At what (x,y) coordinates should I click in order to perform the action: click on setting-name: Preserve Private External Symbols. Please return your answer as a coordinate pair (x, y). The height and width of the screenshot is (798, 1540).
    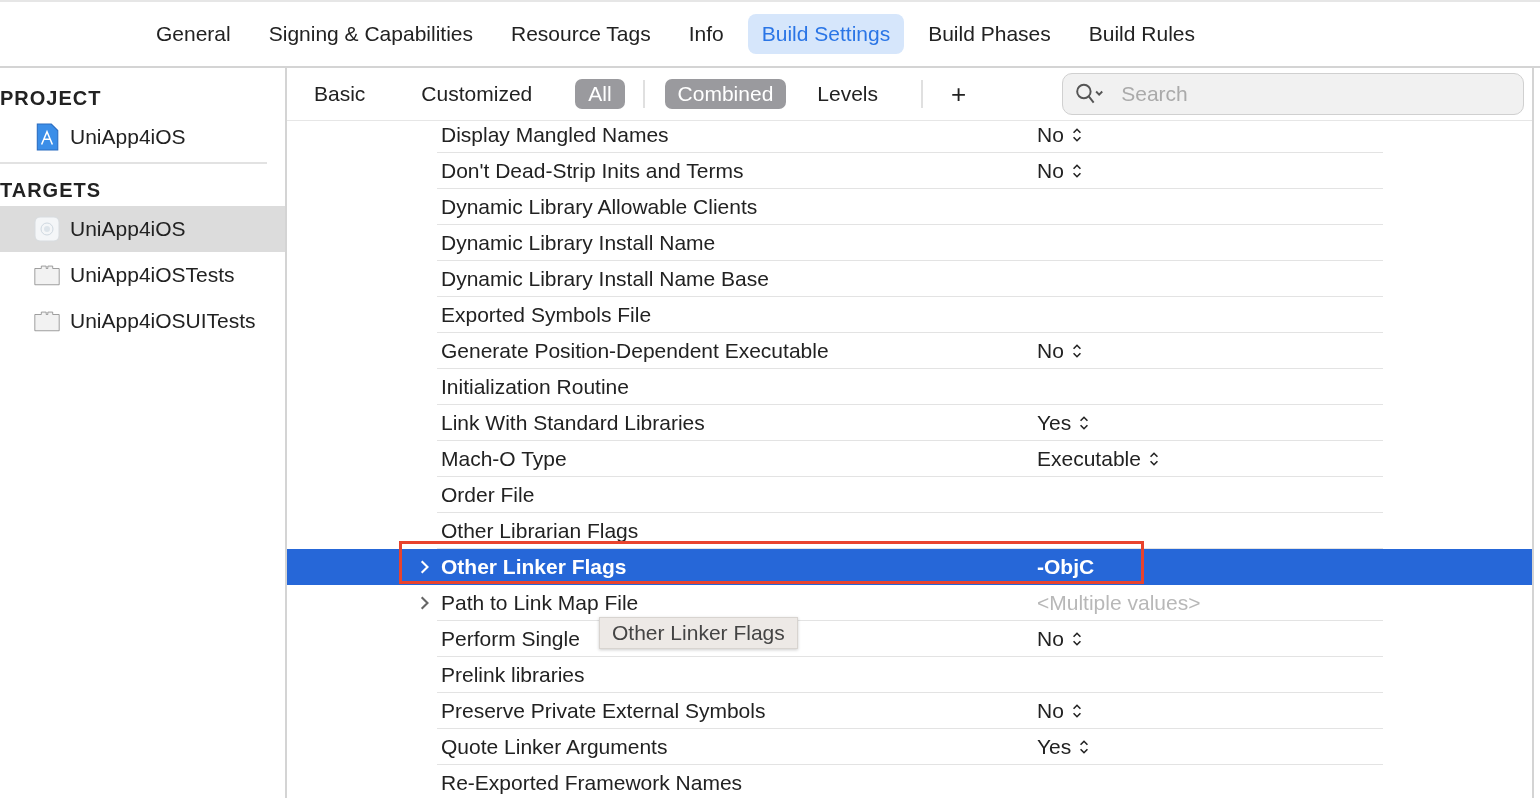
    Looking at the image, I should click on (603, 710).